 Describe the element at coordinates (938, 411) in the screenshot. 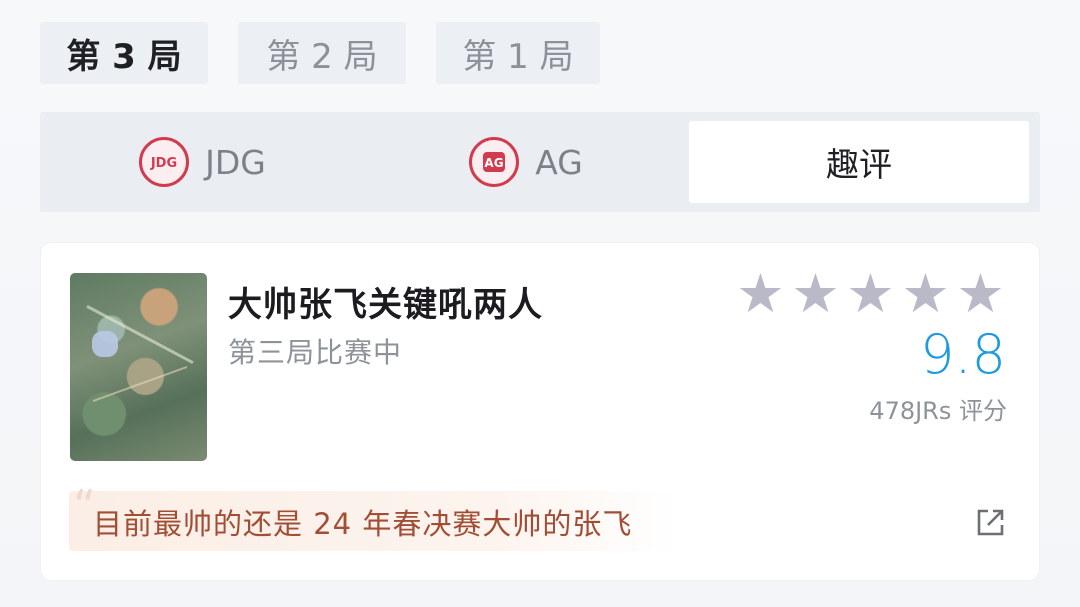

I see `rating-count: 478JRs 评分` at that location.